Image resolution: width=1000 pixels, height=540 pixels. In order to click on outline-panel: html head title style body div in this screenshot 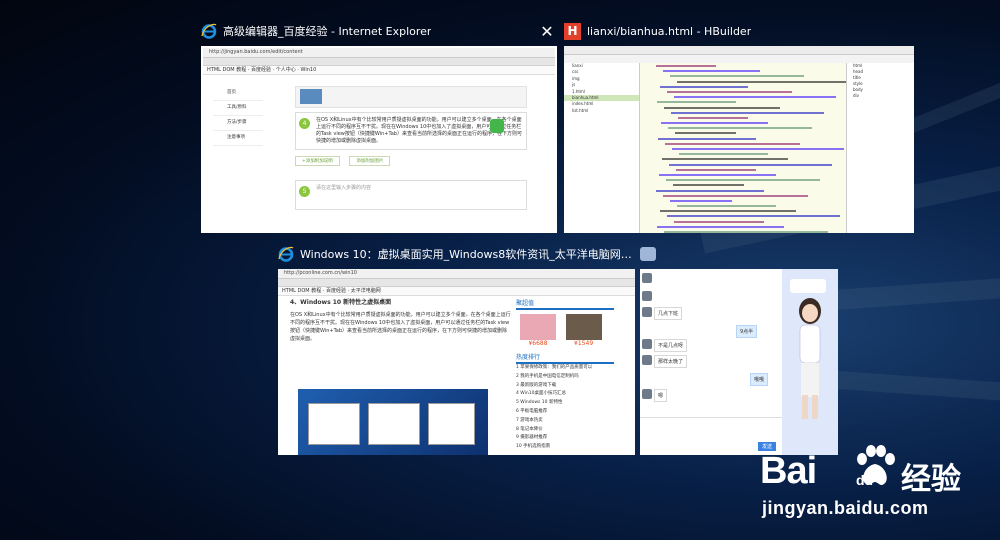, I will do `click(880, 148)`.